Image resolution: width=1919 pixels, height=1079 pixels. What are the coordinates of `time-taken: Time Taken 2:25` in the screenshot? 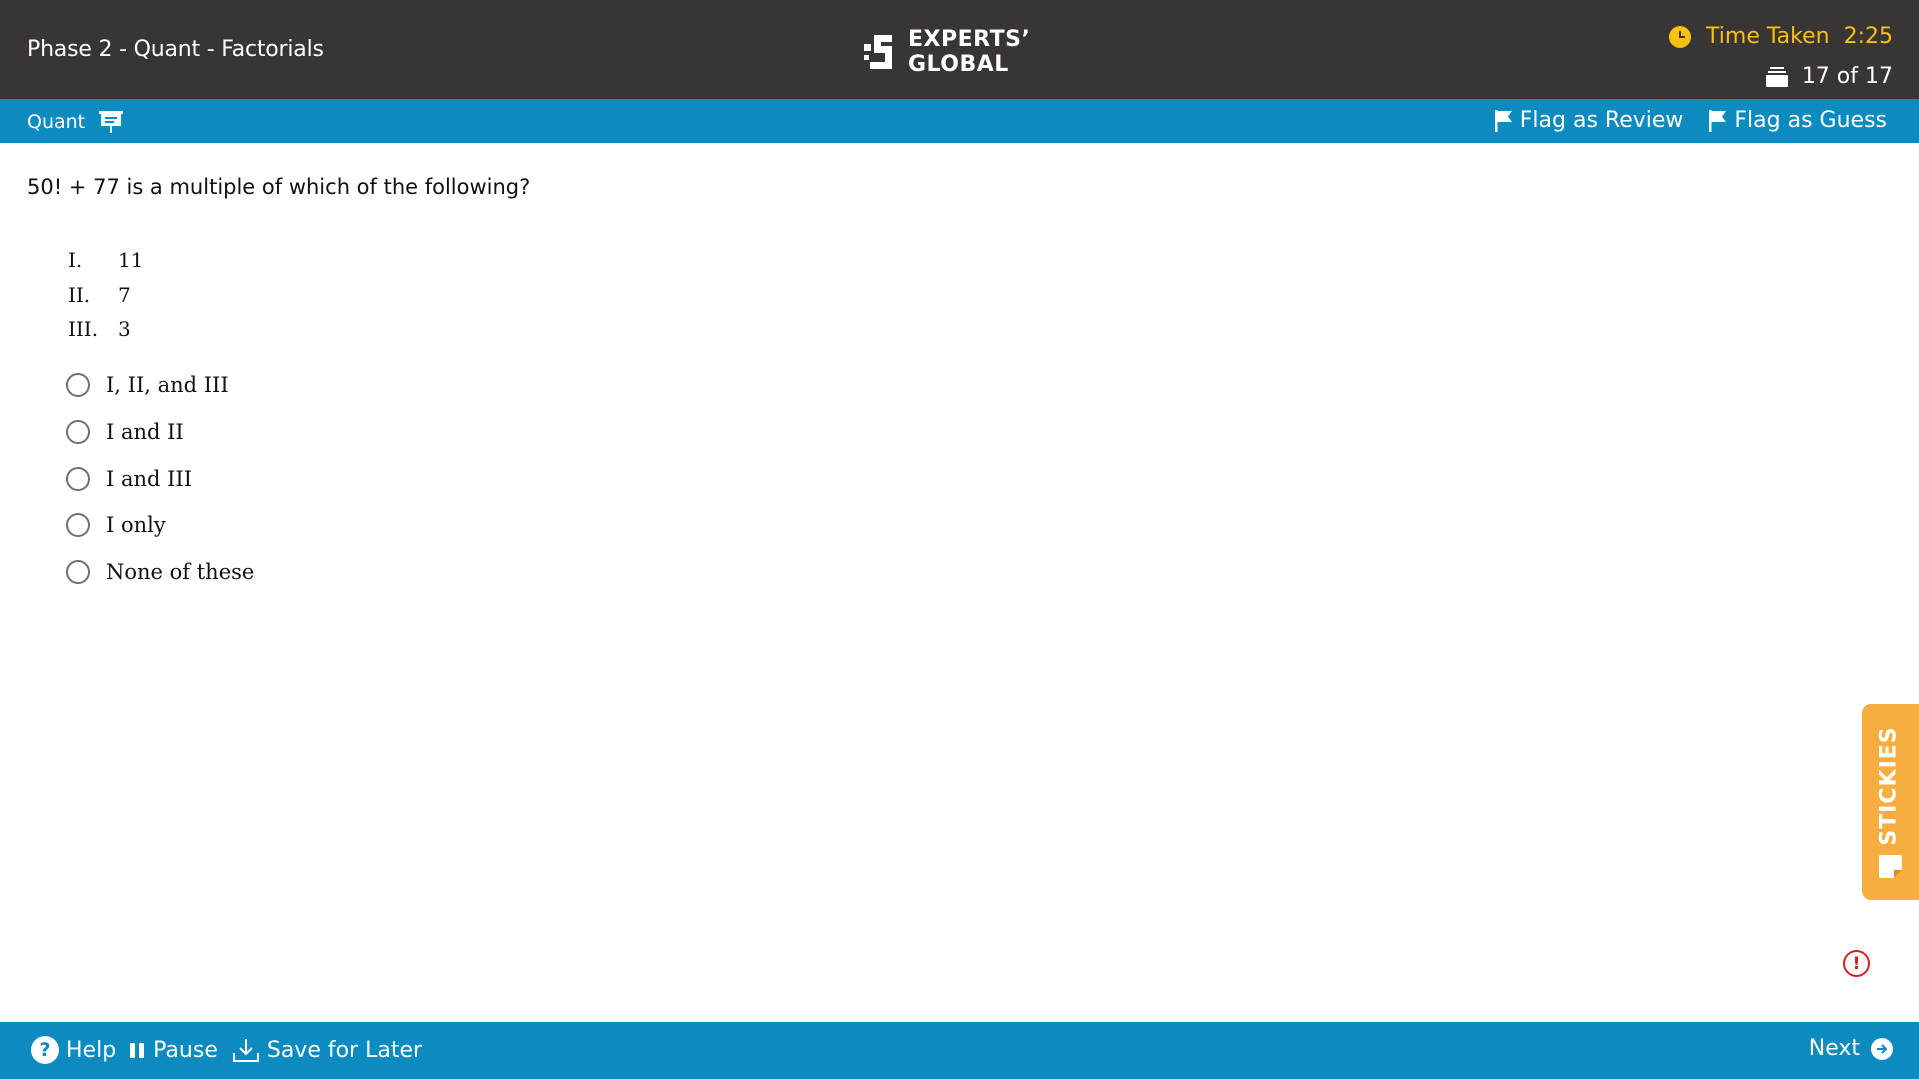 It's located at (1781, 36).